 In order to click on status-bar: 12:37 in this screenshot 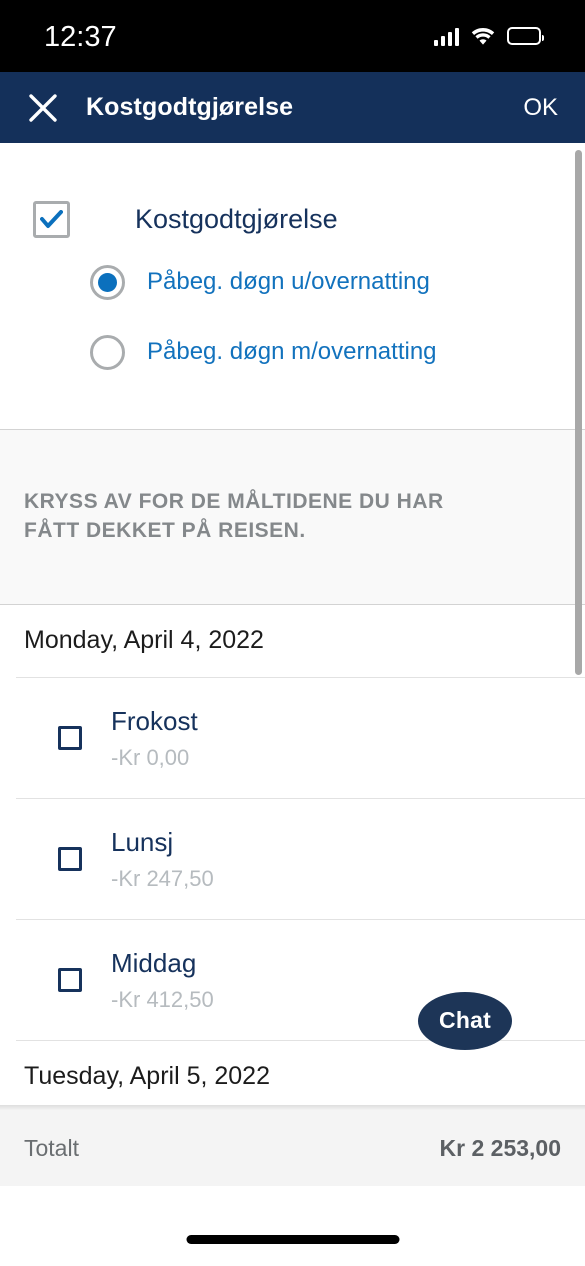, I will do `click(292, 36)`.